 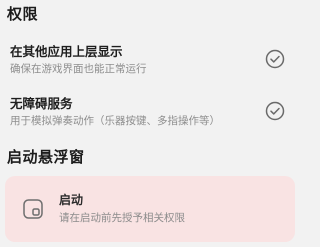 What do you see at coordinates (71, 200) in the screenshot?
I see `launch-title: 启动` at bounding box center [71, 200].